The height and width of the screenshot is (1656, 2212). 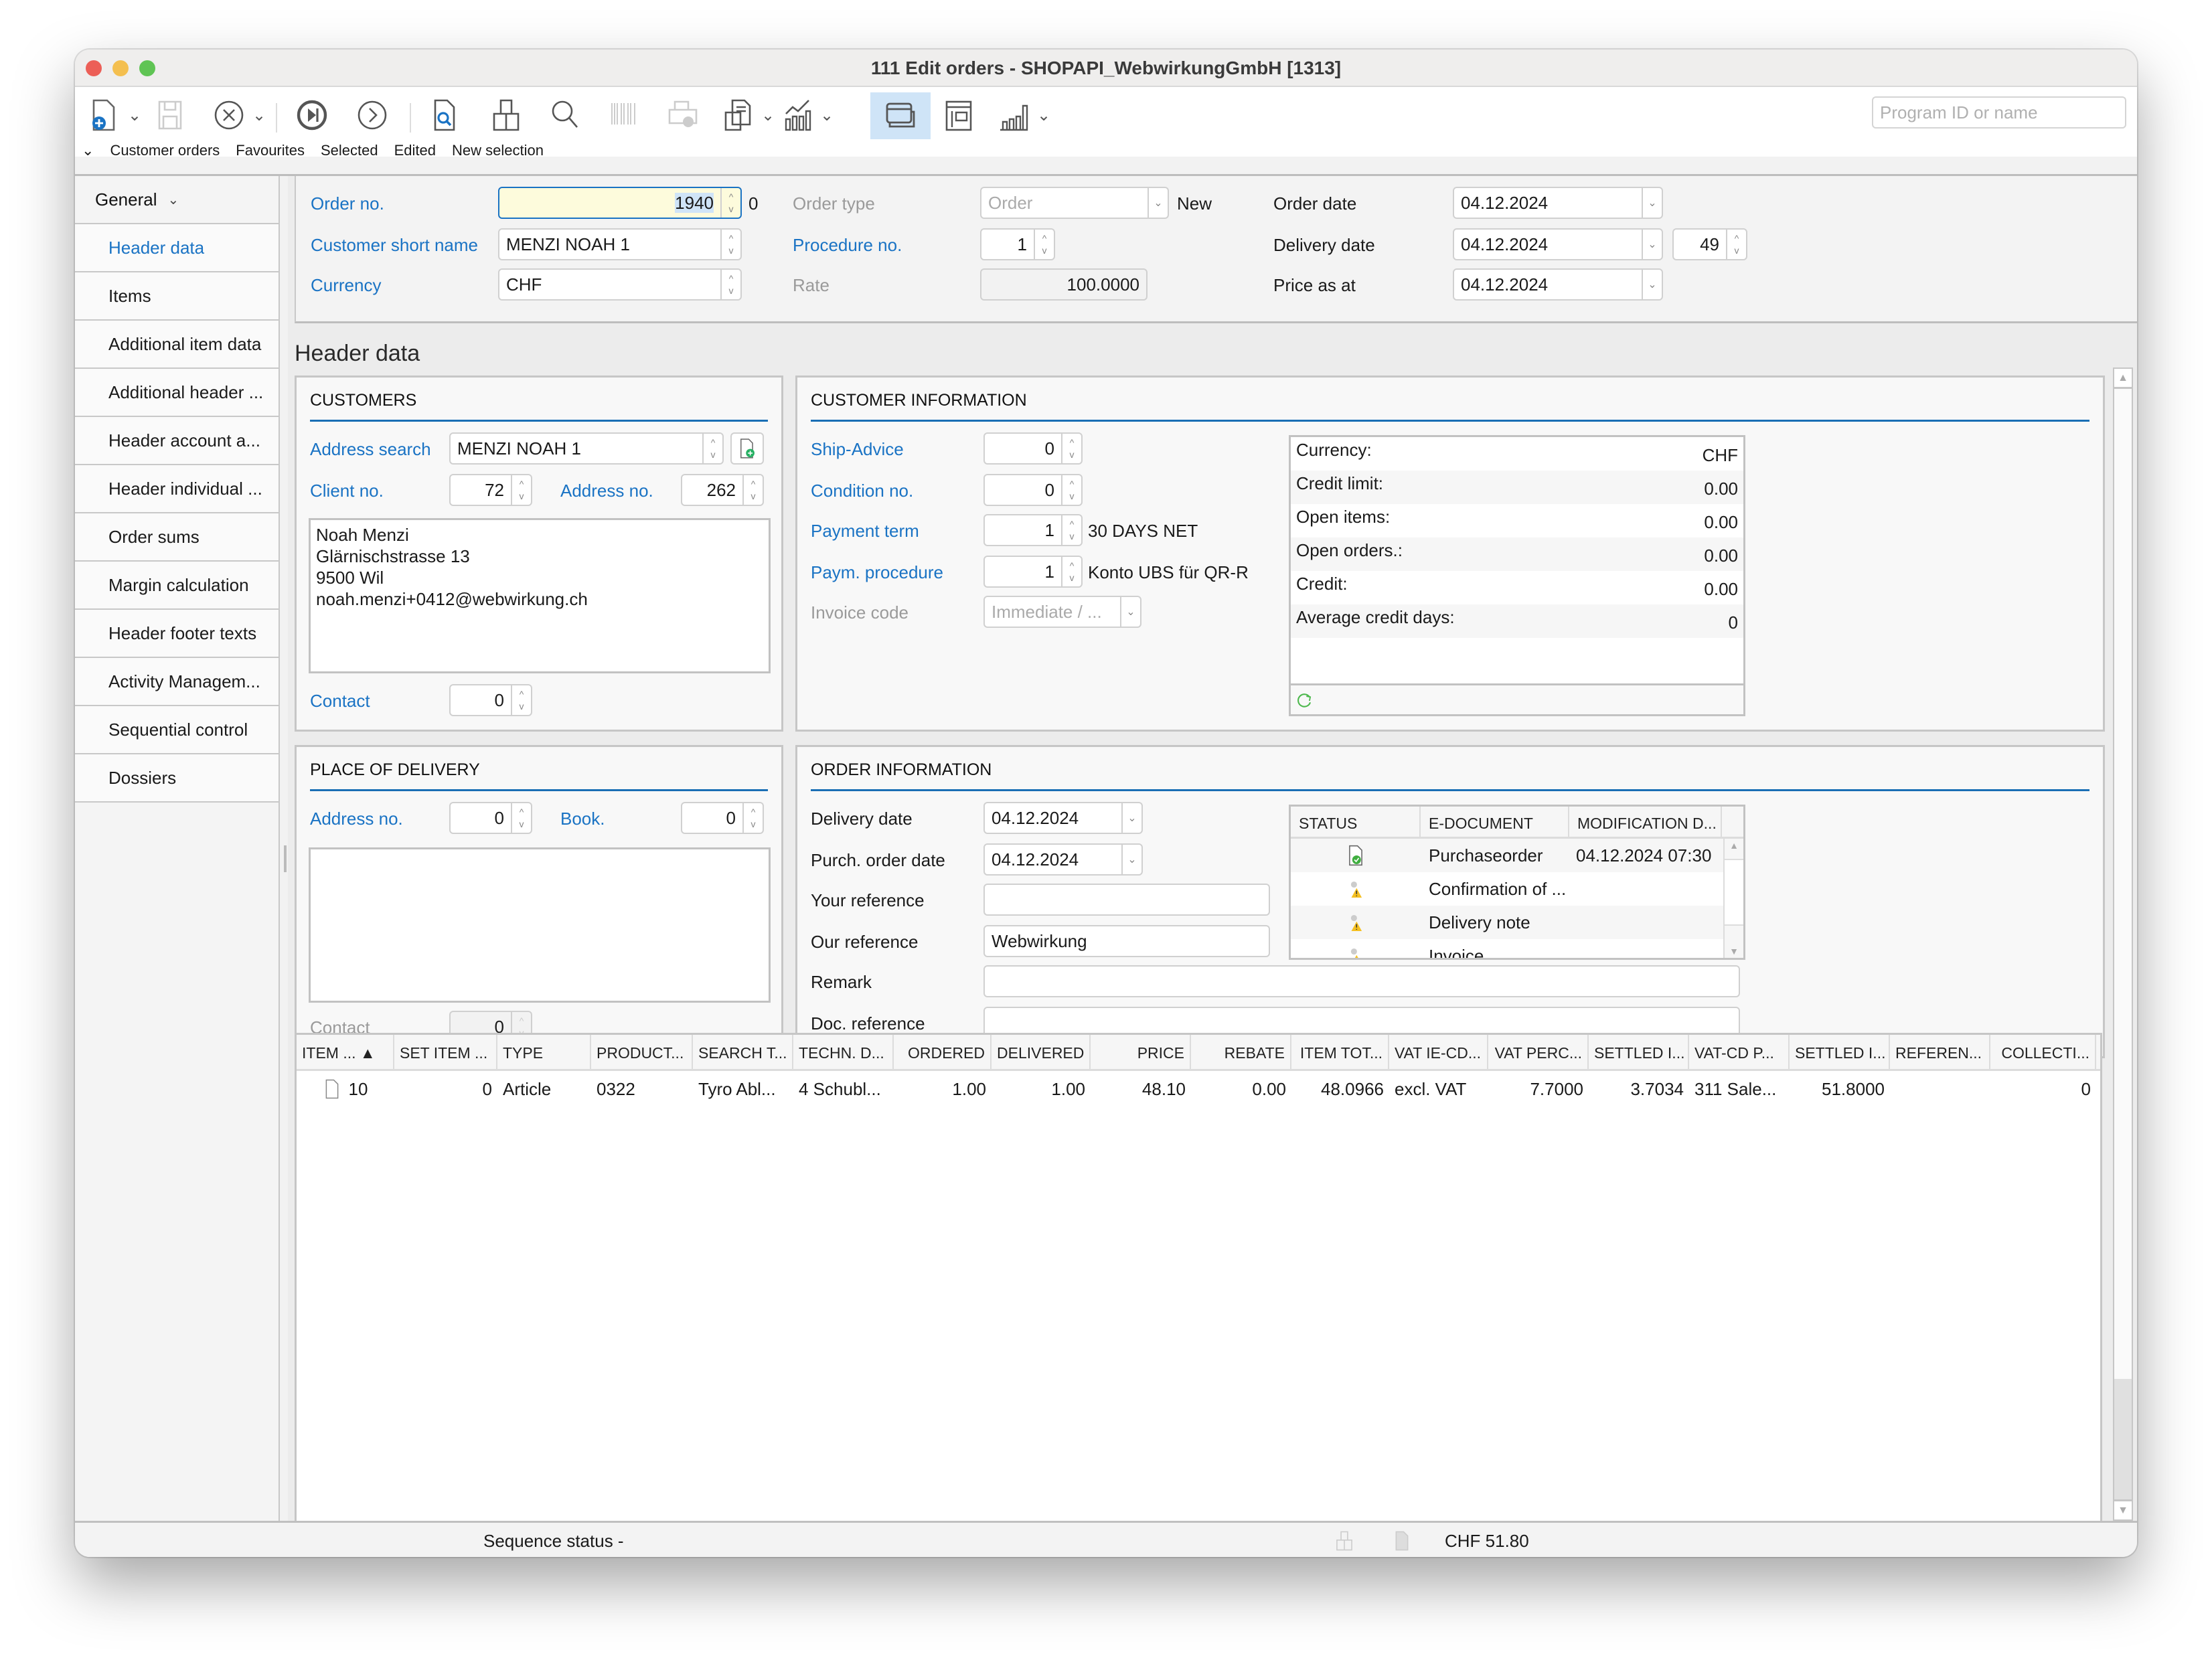 I want to click on condition-no-field: 0 ^ v, so click(x=1033, y=490).